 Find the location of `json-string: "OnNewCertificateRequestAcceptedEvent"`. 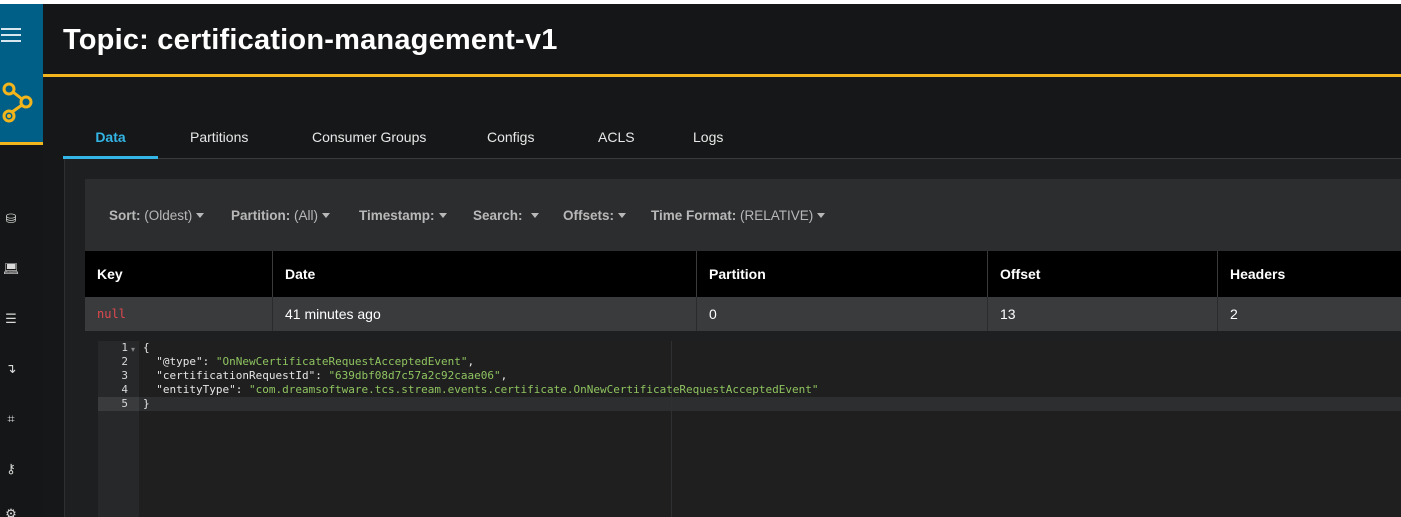

json-string: "OnNewCertificateRequestAcceptedEvent" is located at coordinates (341, 361).